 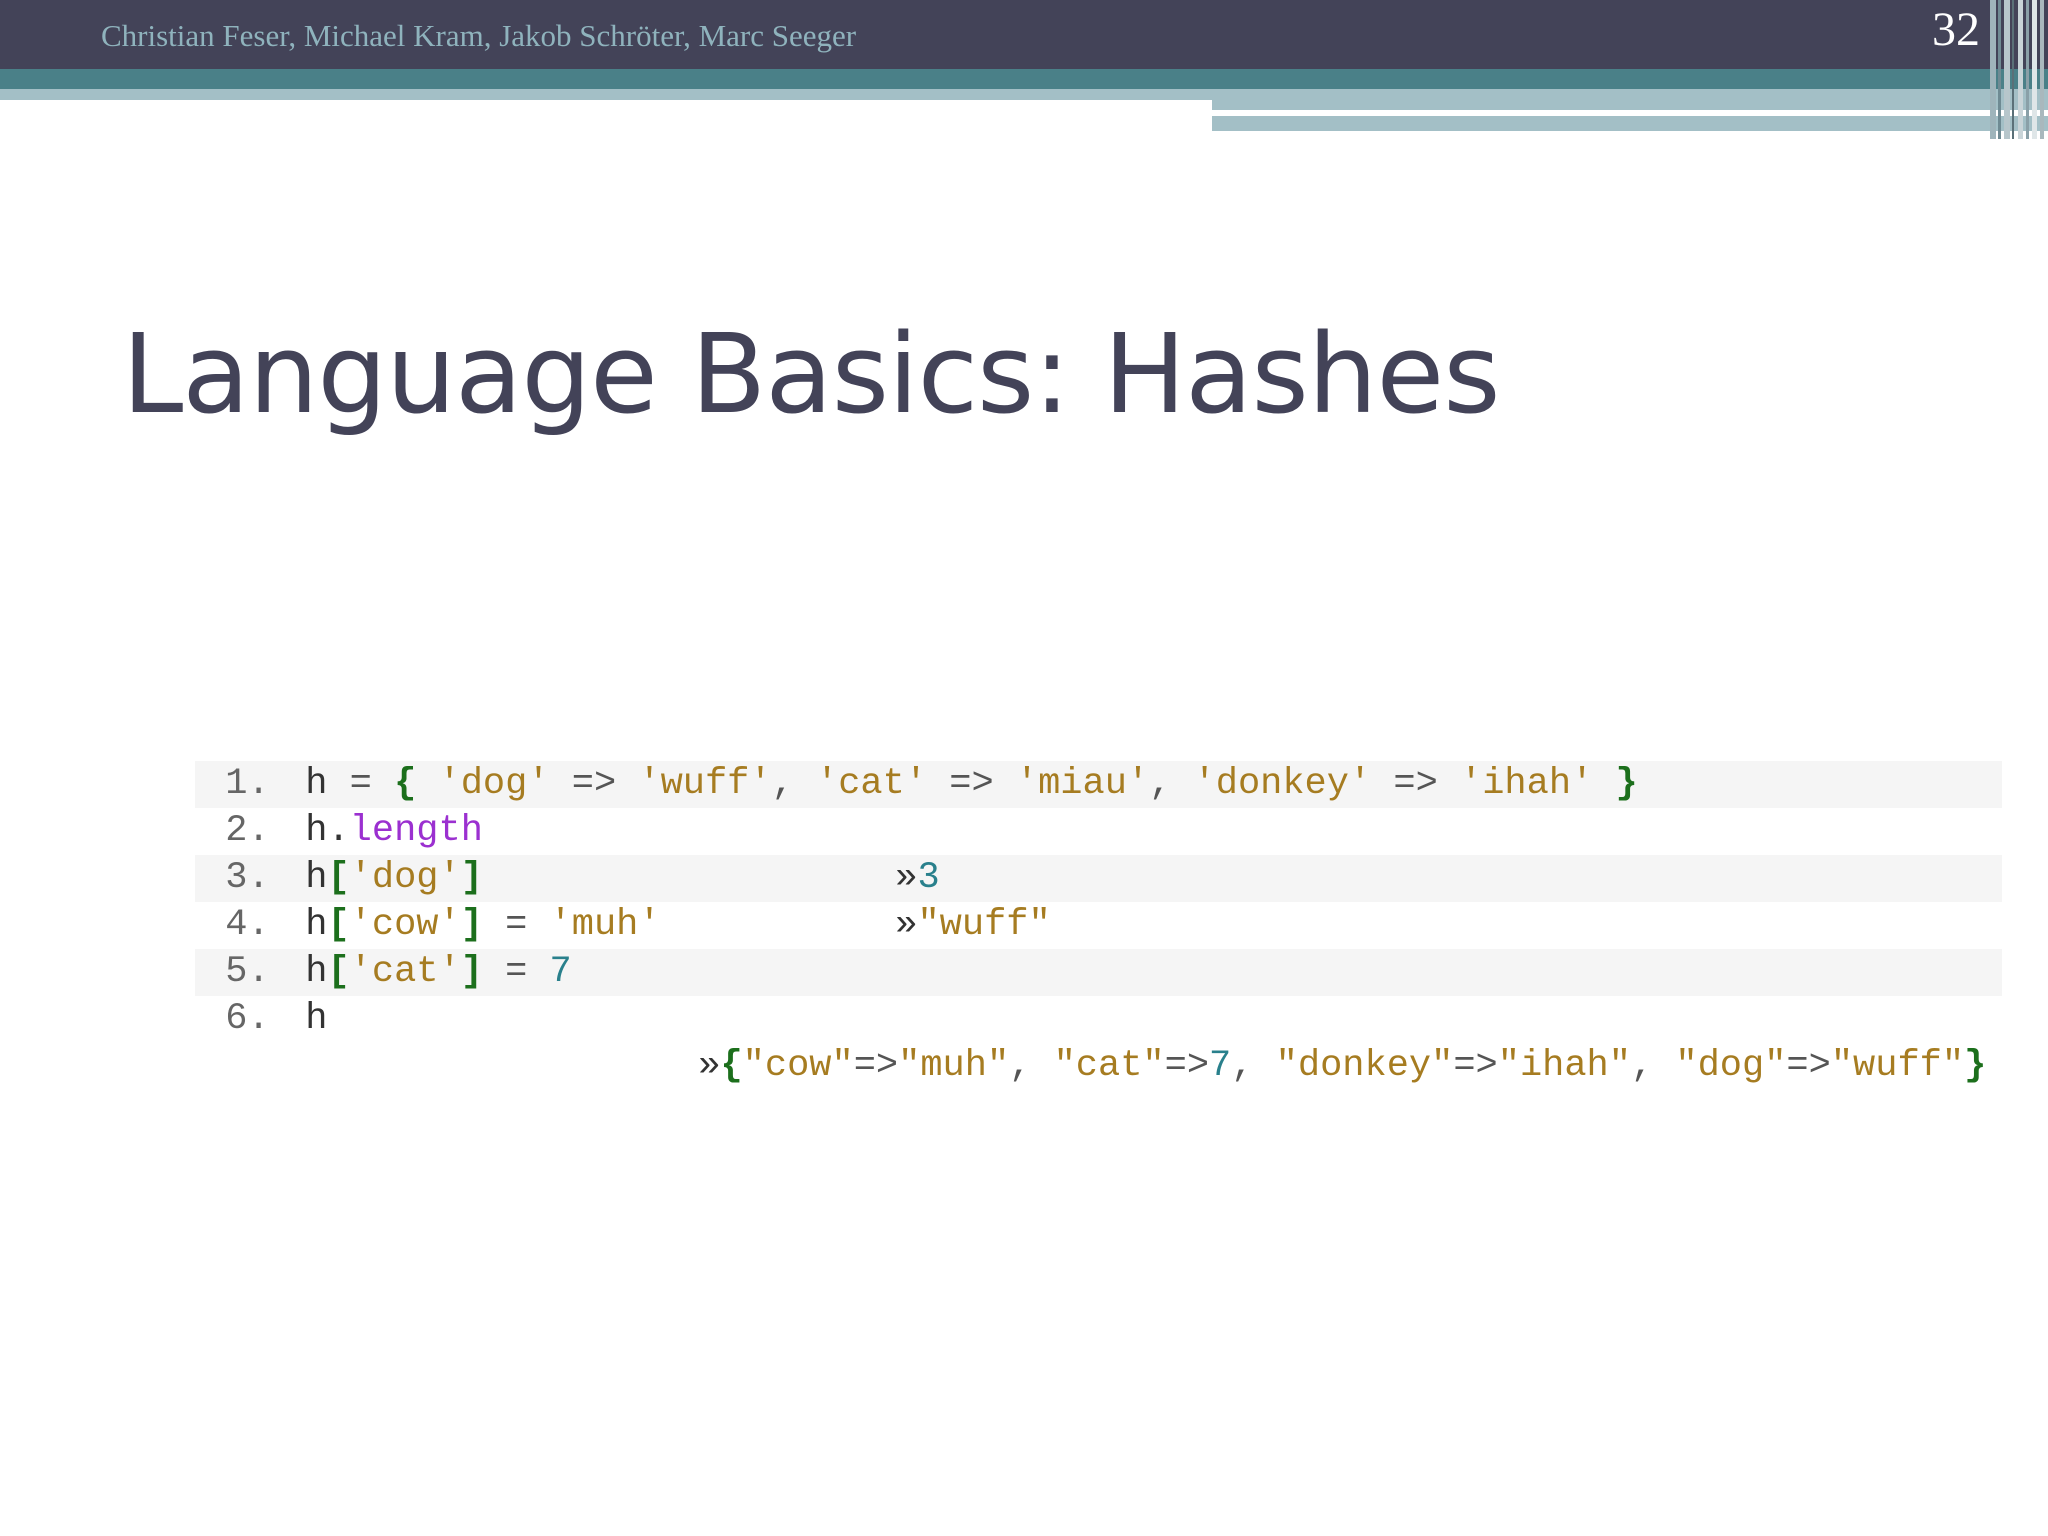 What do you see at coordinates (1897, 1066) in the screenshot?
I see `code-token: "wuff"` at bounding box center [1897, 1066].